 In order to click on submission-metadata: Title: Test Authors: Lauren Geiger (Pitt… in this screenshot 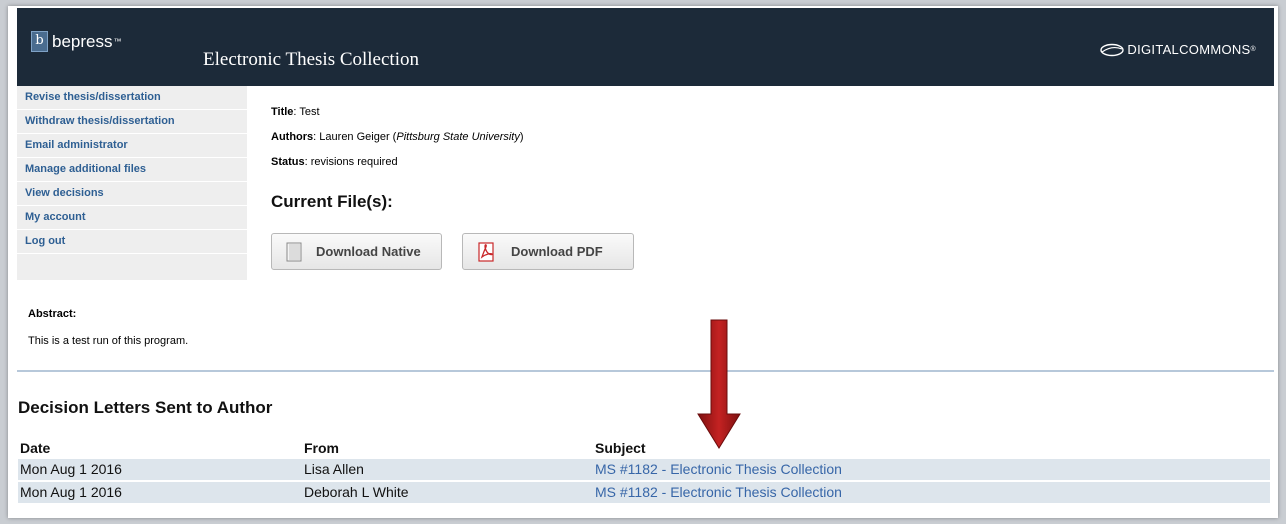, I will do `click(397, 143)`.